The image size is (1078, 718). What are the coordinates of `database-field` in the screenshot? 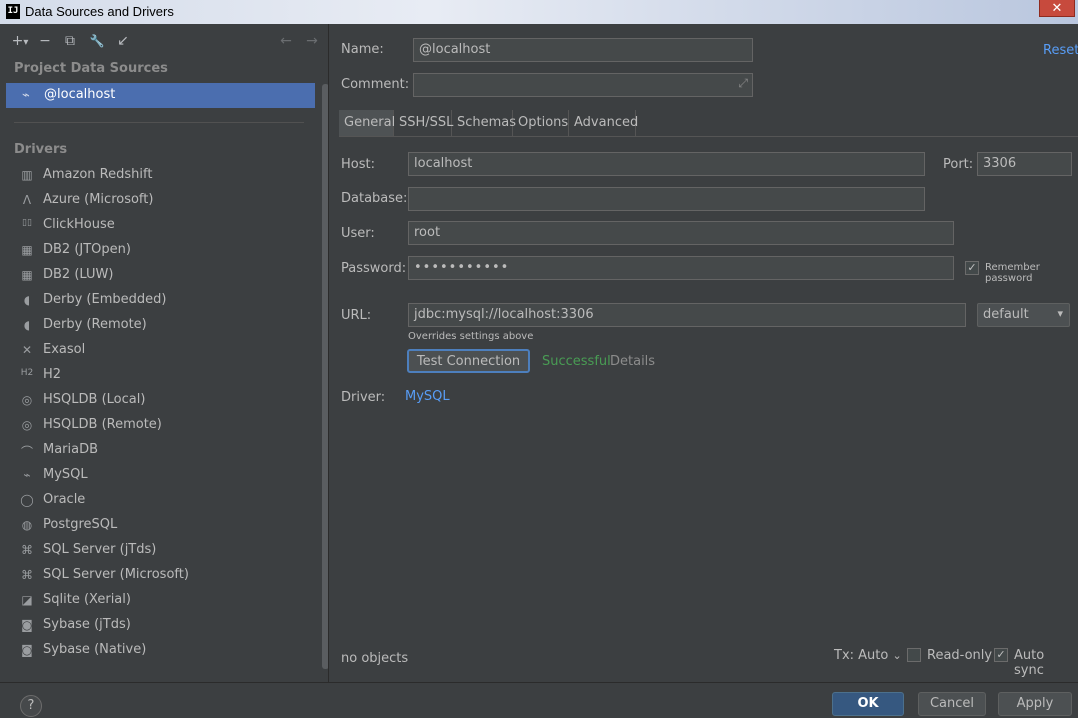 It's located at (666, 199).